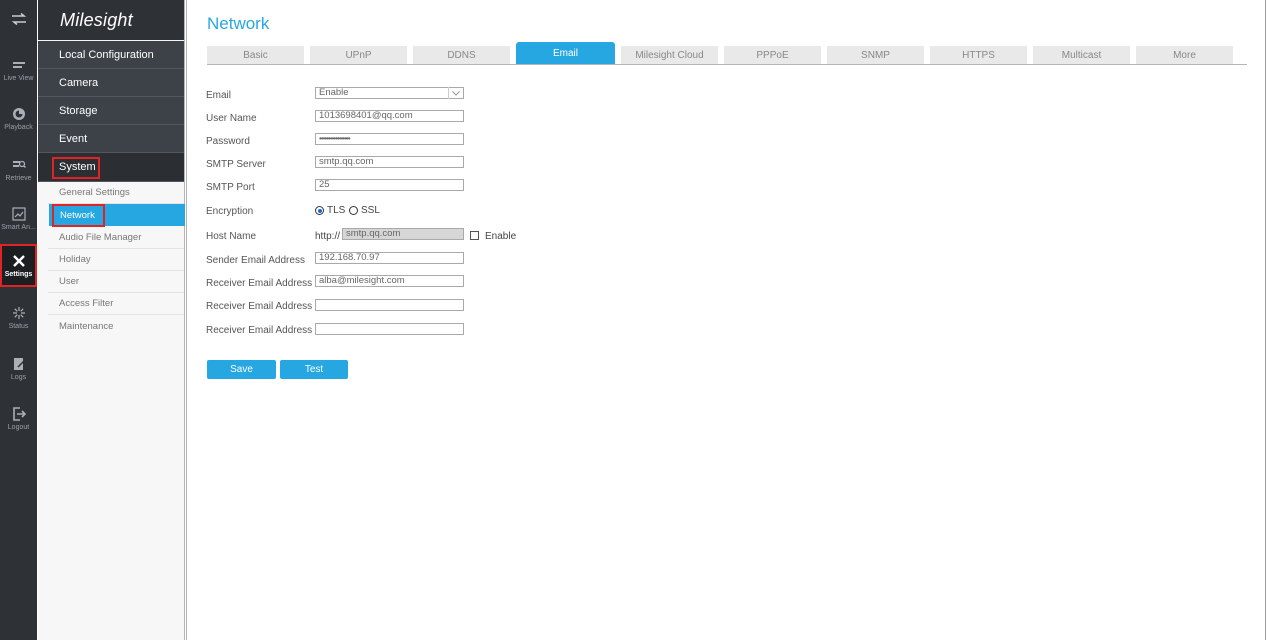  What do you see at coordinates (19, 414) in the screenshot?
I see `logout-icon` at bounding box center [19, 414].